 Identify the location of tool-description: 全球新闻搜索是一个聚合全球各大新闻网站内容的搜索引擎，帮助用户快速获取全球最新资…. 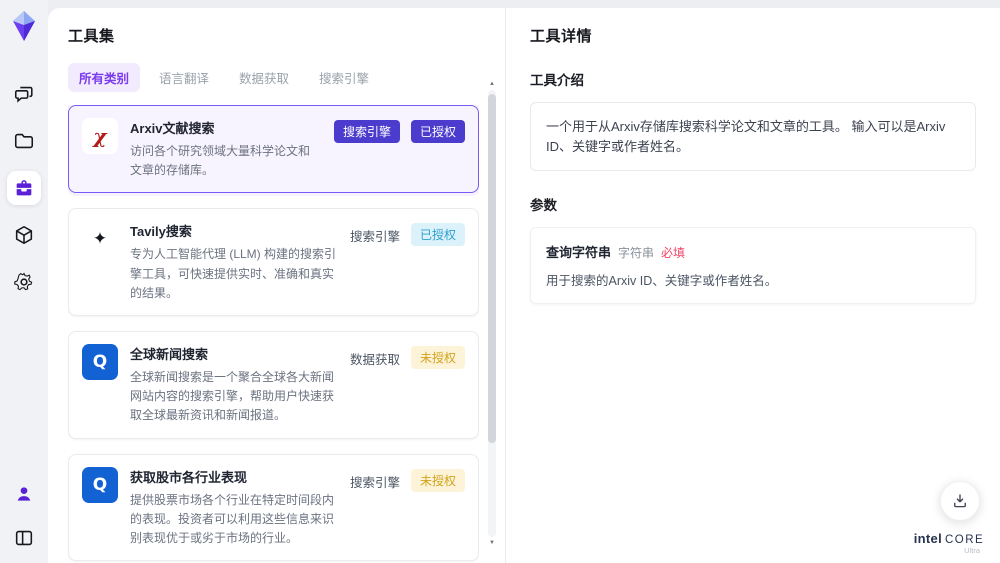
(232, 396).